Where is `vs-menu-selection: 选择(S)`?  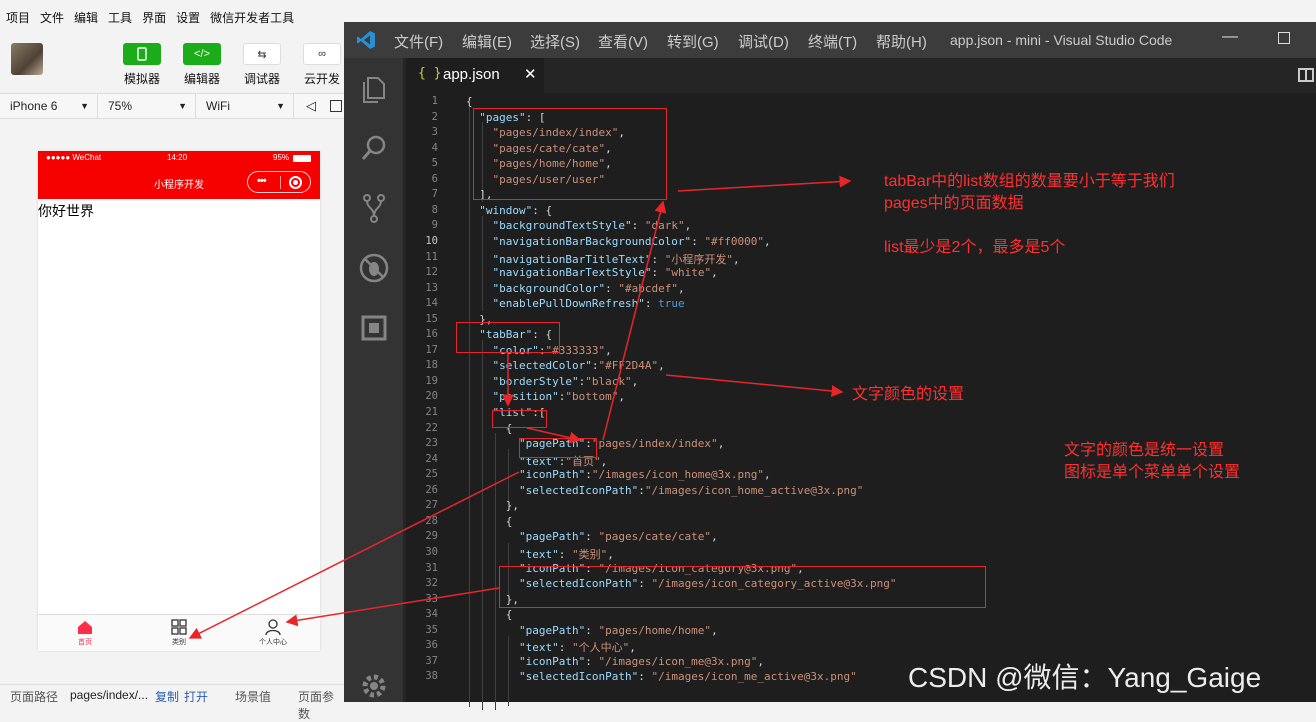 vs-menu-selection: 选择(S) is located at coordinates (555, 41).